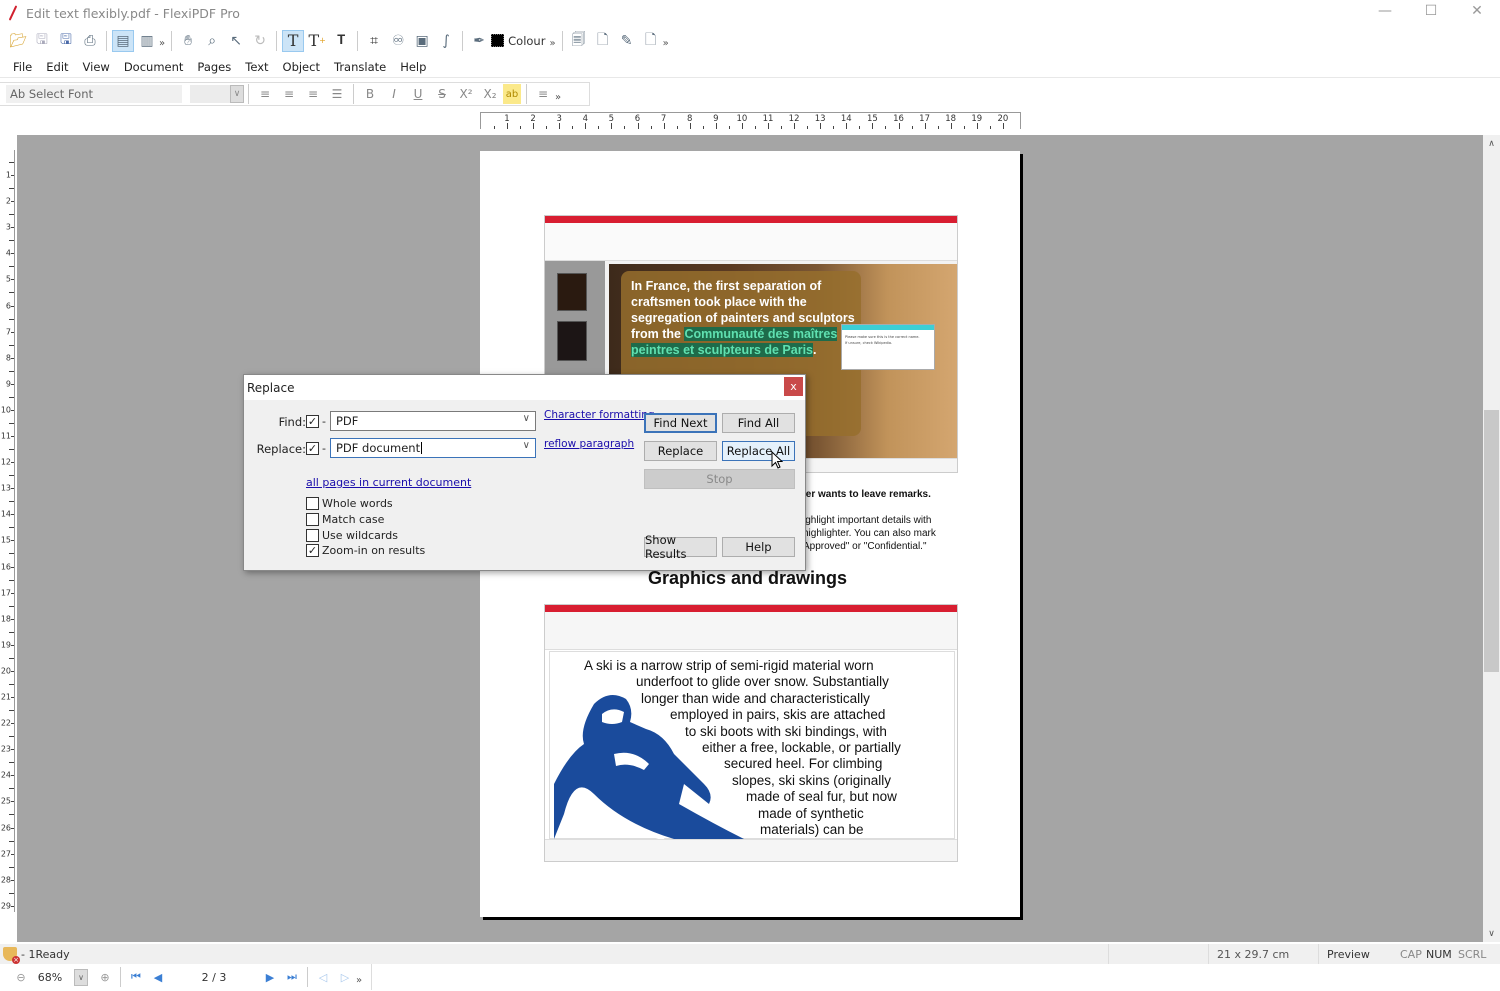 The image size is (1500, 991). Describe the element at coordinates (217, 94) in the screenshot. I see `font-size-select: ∨` at that location.